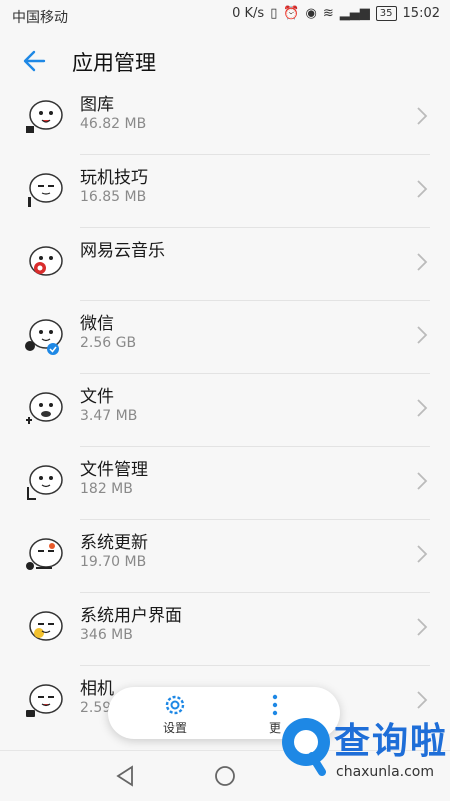  Describe the element at coordinates (225, 556) in the screenshot. I see `list-item: 系统更新 19.70 MB` at that location.